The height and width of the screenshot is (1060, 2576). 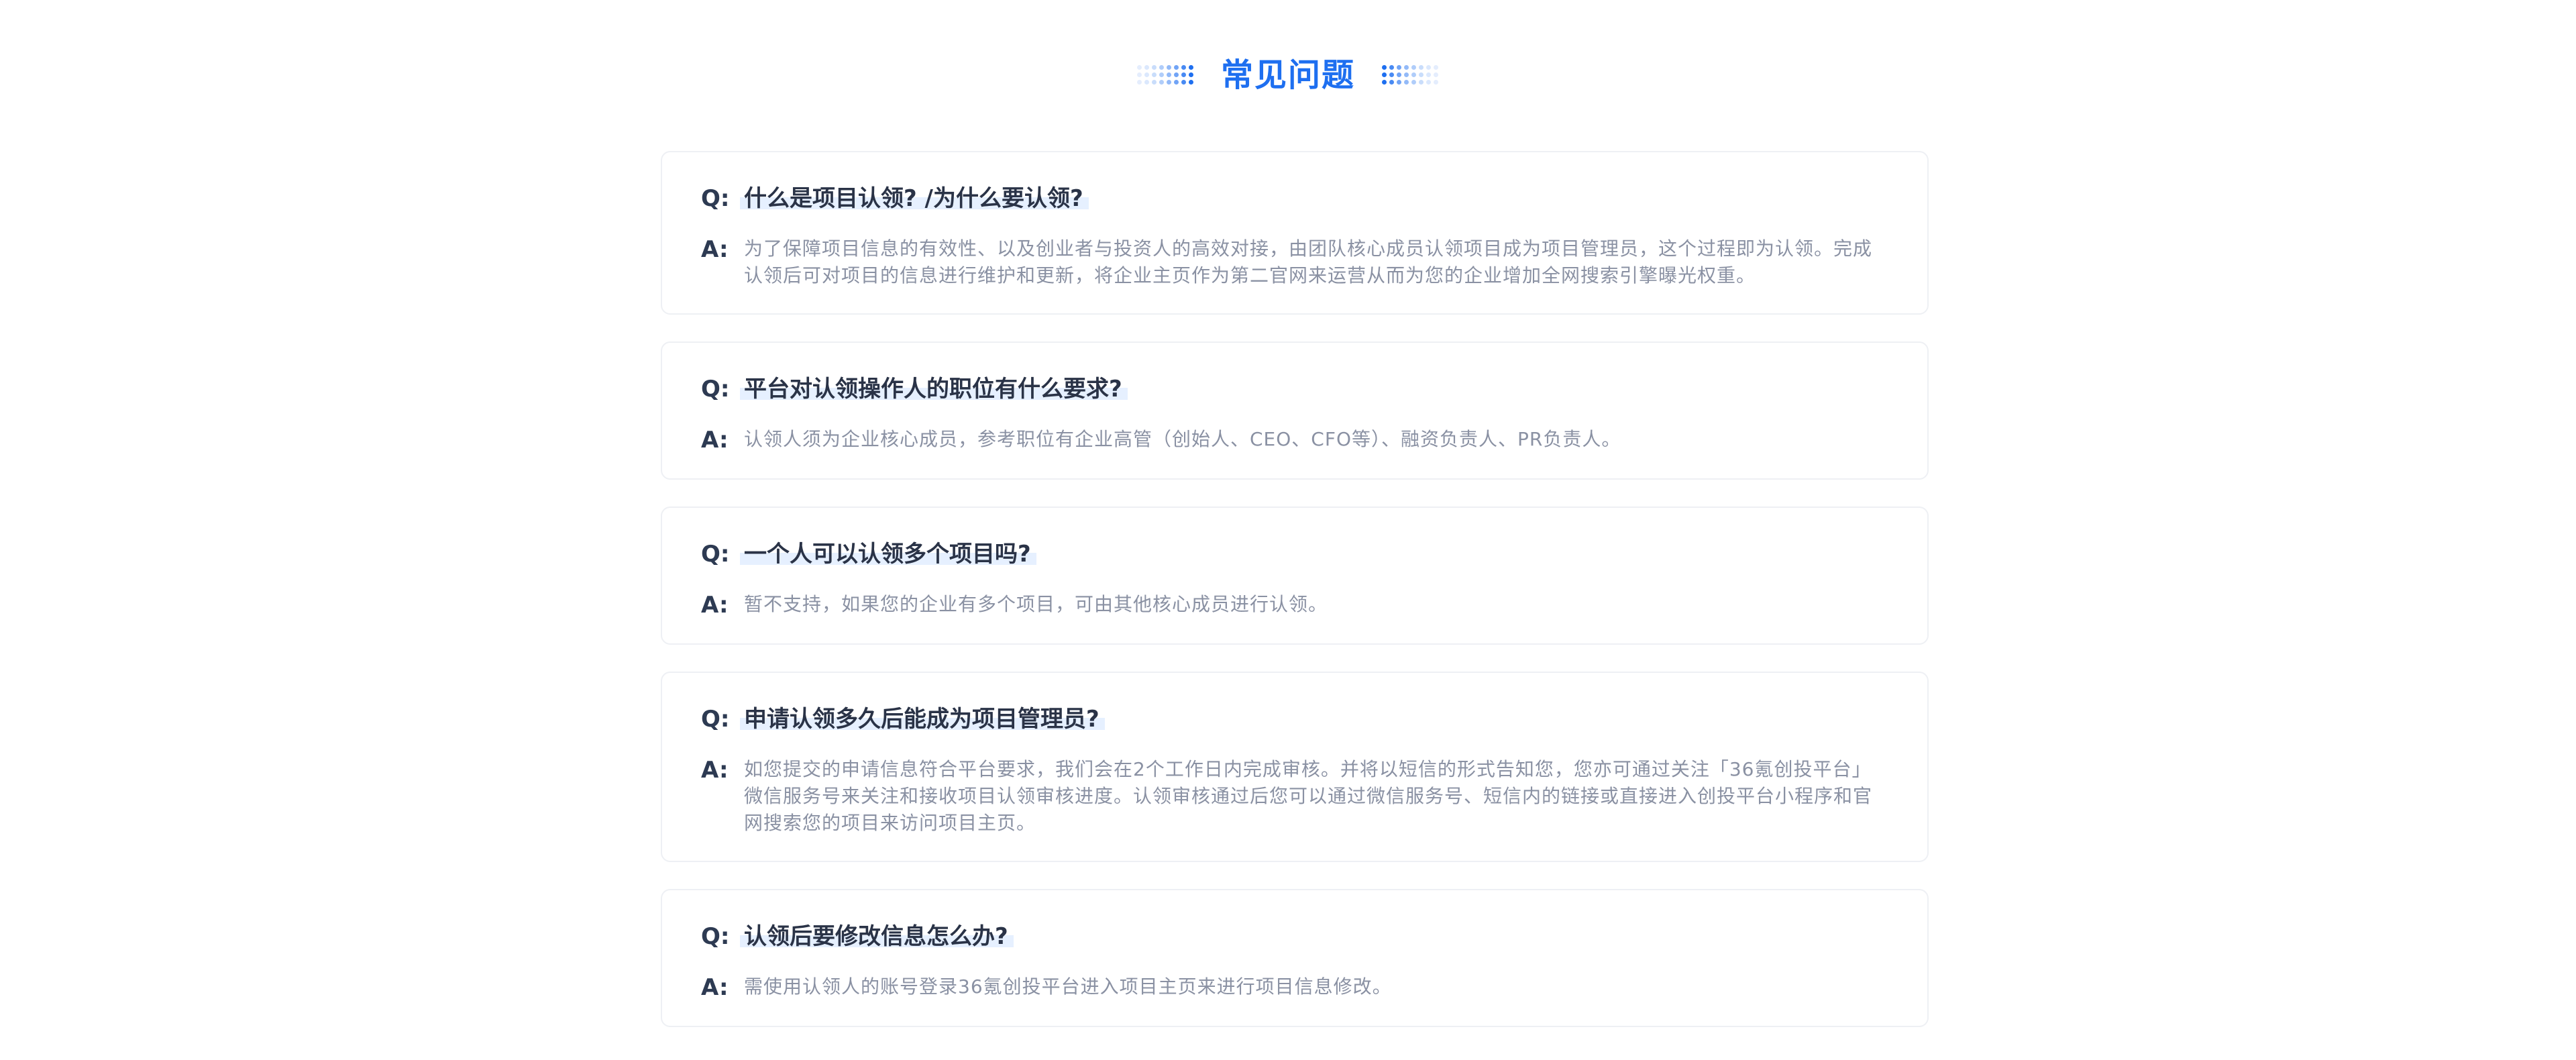 I want to click on question-text: 一个人可以认领多个项目吗?, so click(x=887, y=554).